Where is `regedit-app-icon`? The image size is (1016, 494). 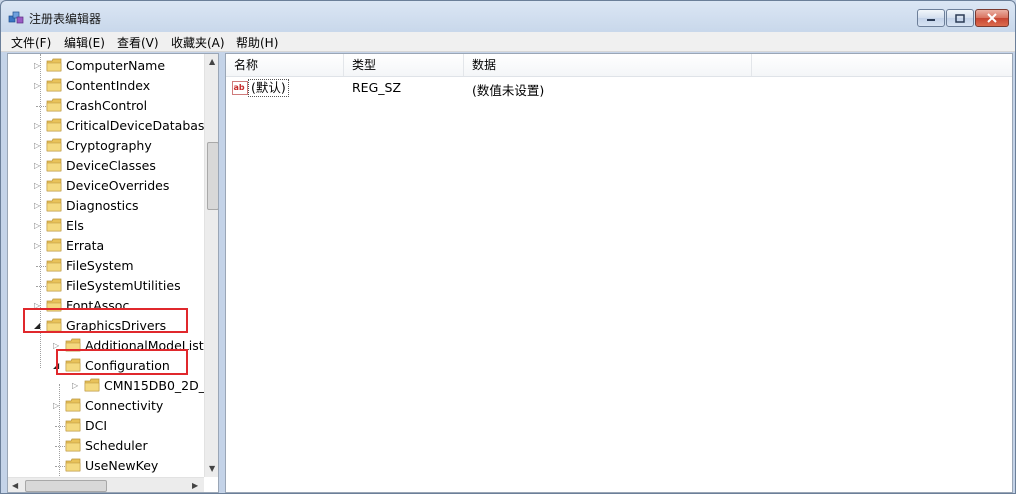 regedit-app-icon is located at coordinates (16, 17).